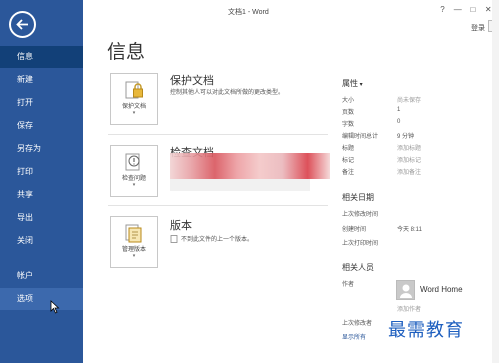 This screenshot has width=499, height=363. What do you see at coordinates (417, 124) in the screenshot?
I see `property-row: 字数 0` at bounding box center [417, 124].